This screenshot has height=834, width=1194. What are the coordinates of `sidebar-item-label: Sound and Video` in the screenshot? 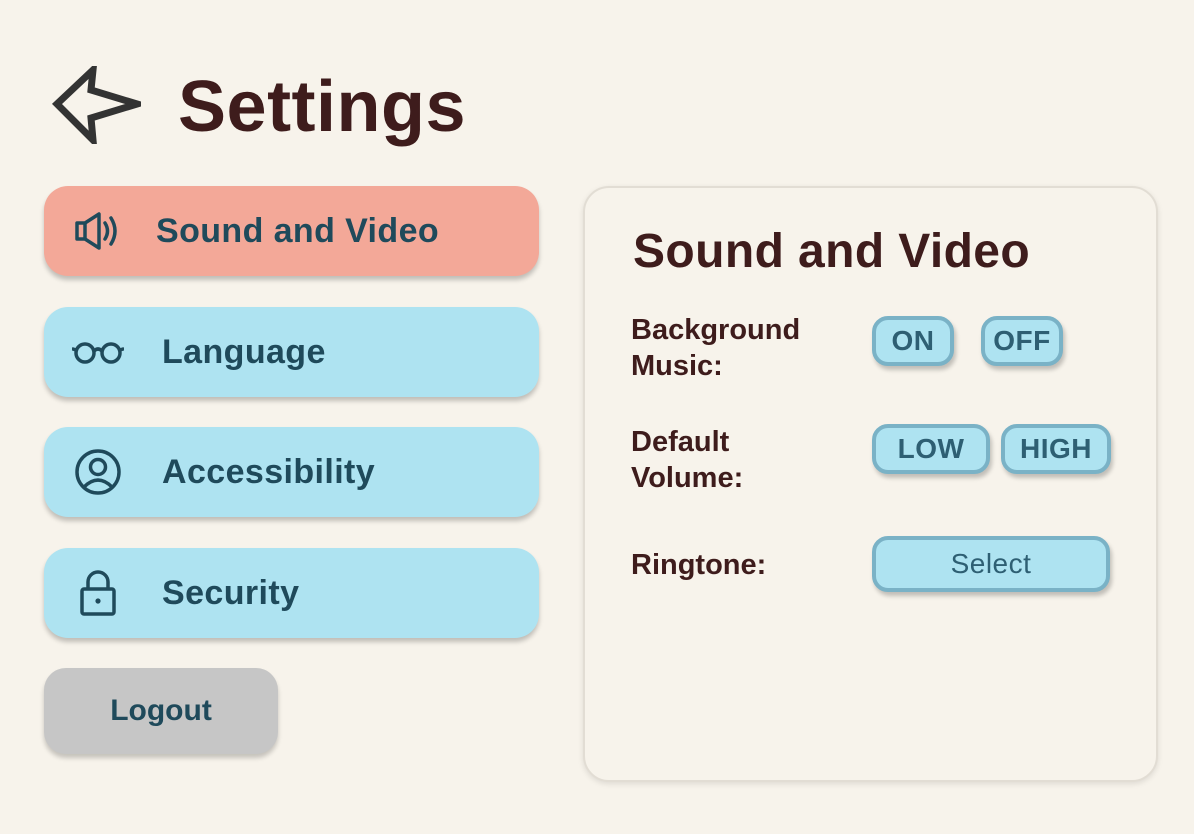 It's located at (298, 230).